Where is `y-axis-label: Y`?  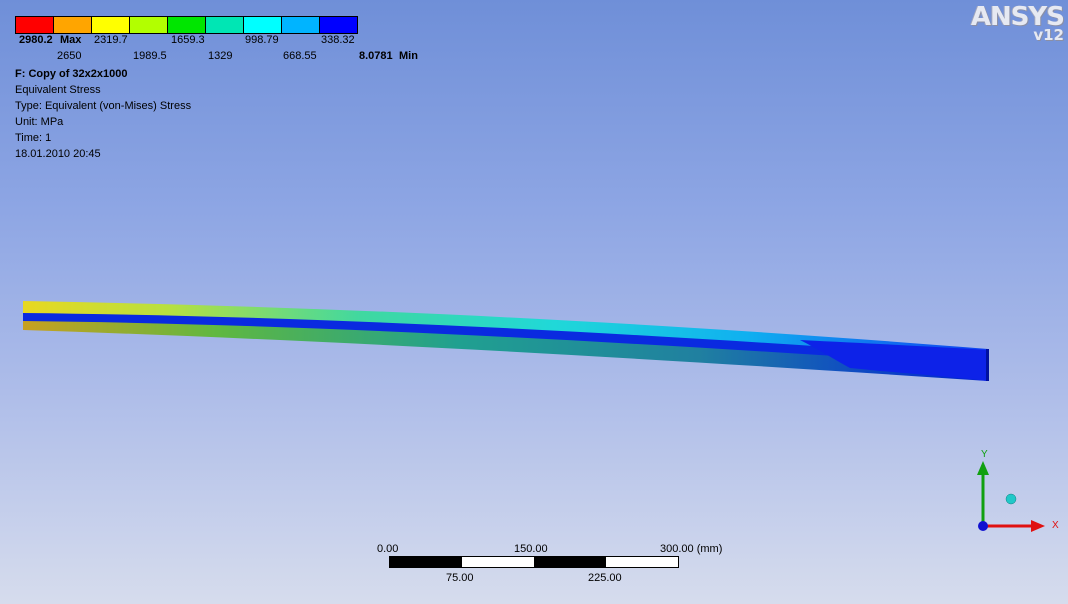
y-axis-label: Y is located at coordinates (984, 454).